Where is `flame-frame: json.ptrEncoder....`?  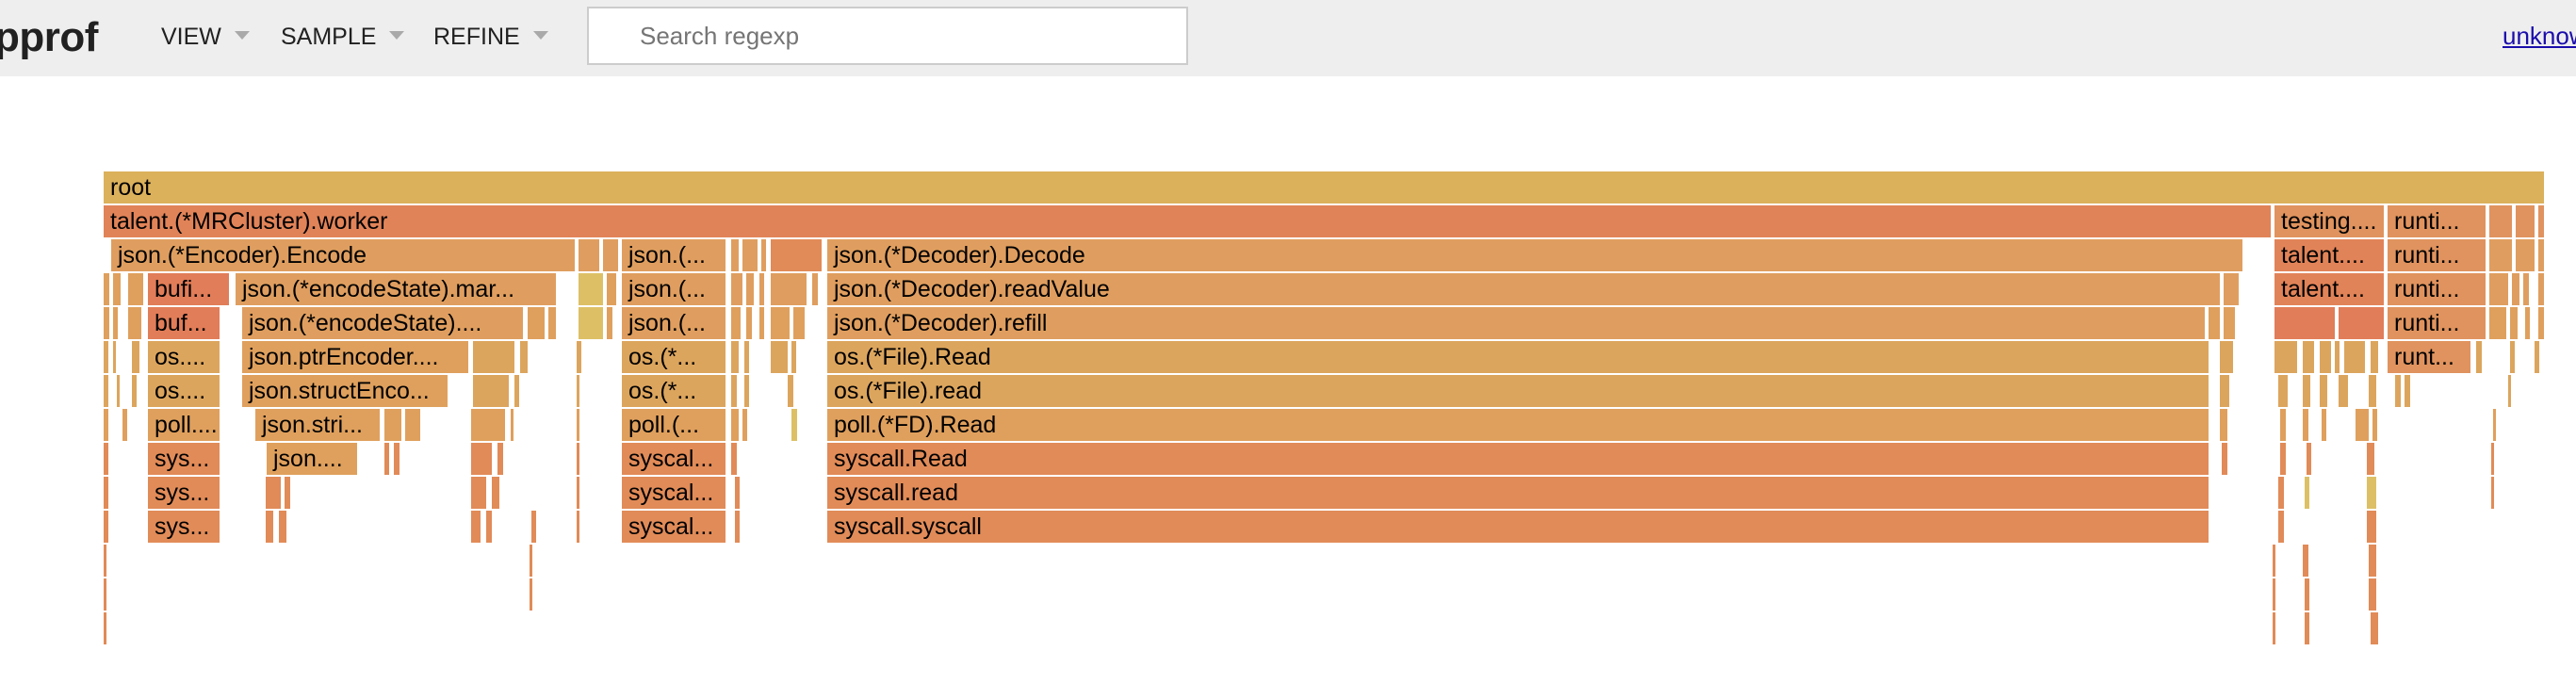 flame-frame: json.ptrEncoder.... is located at coordinates (356, 357).